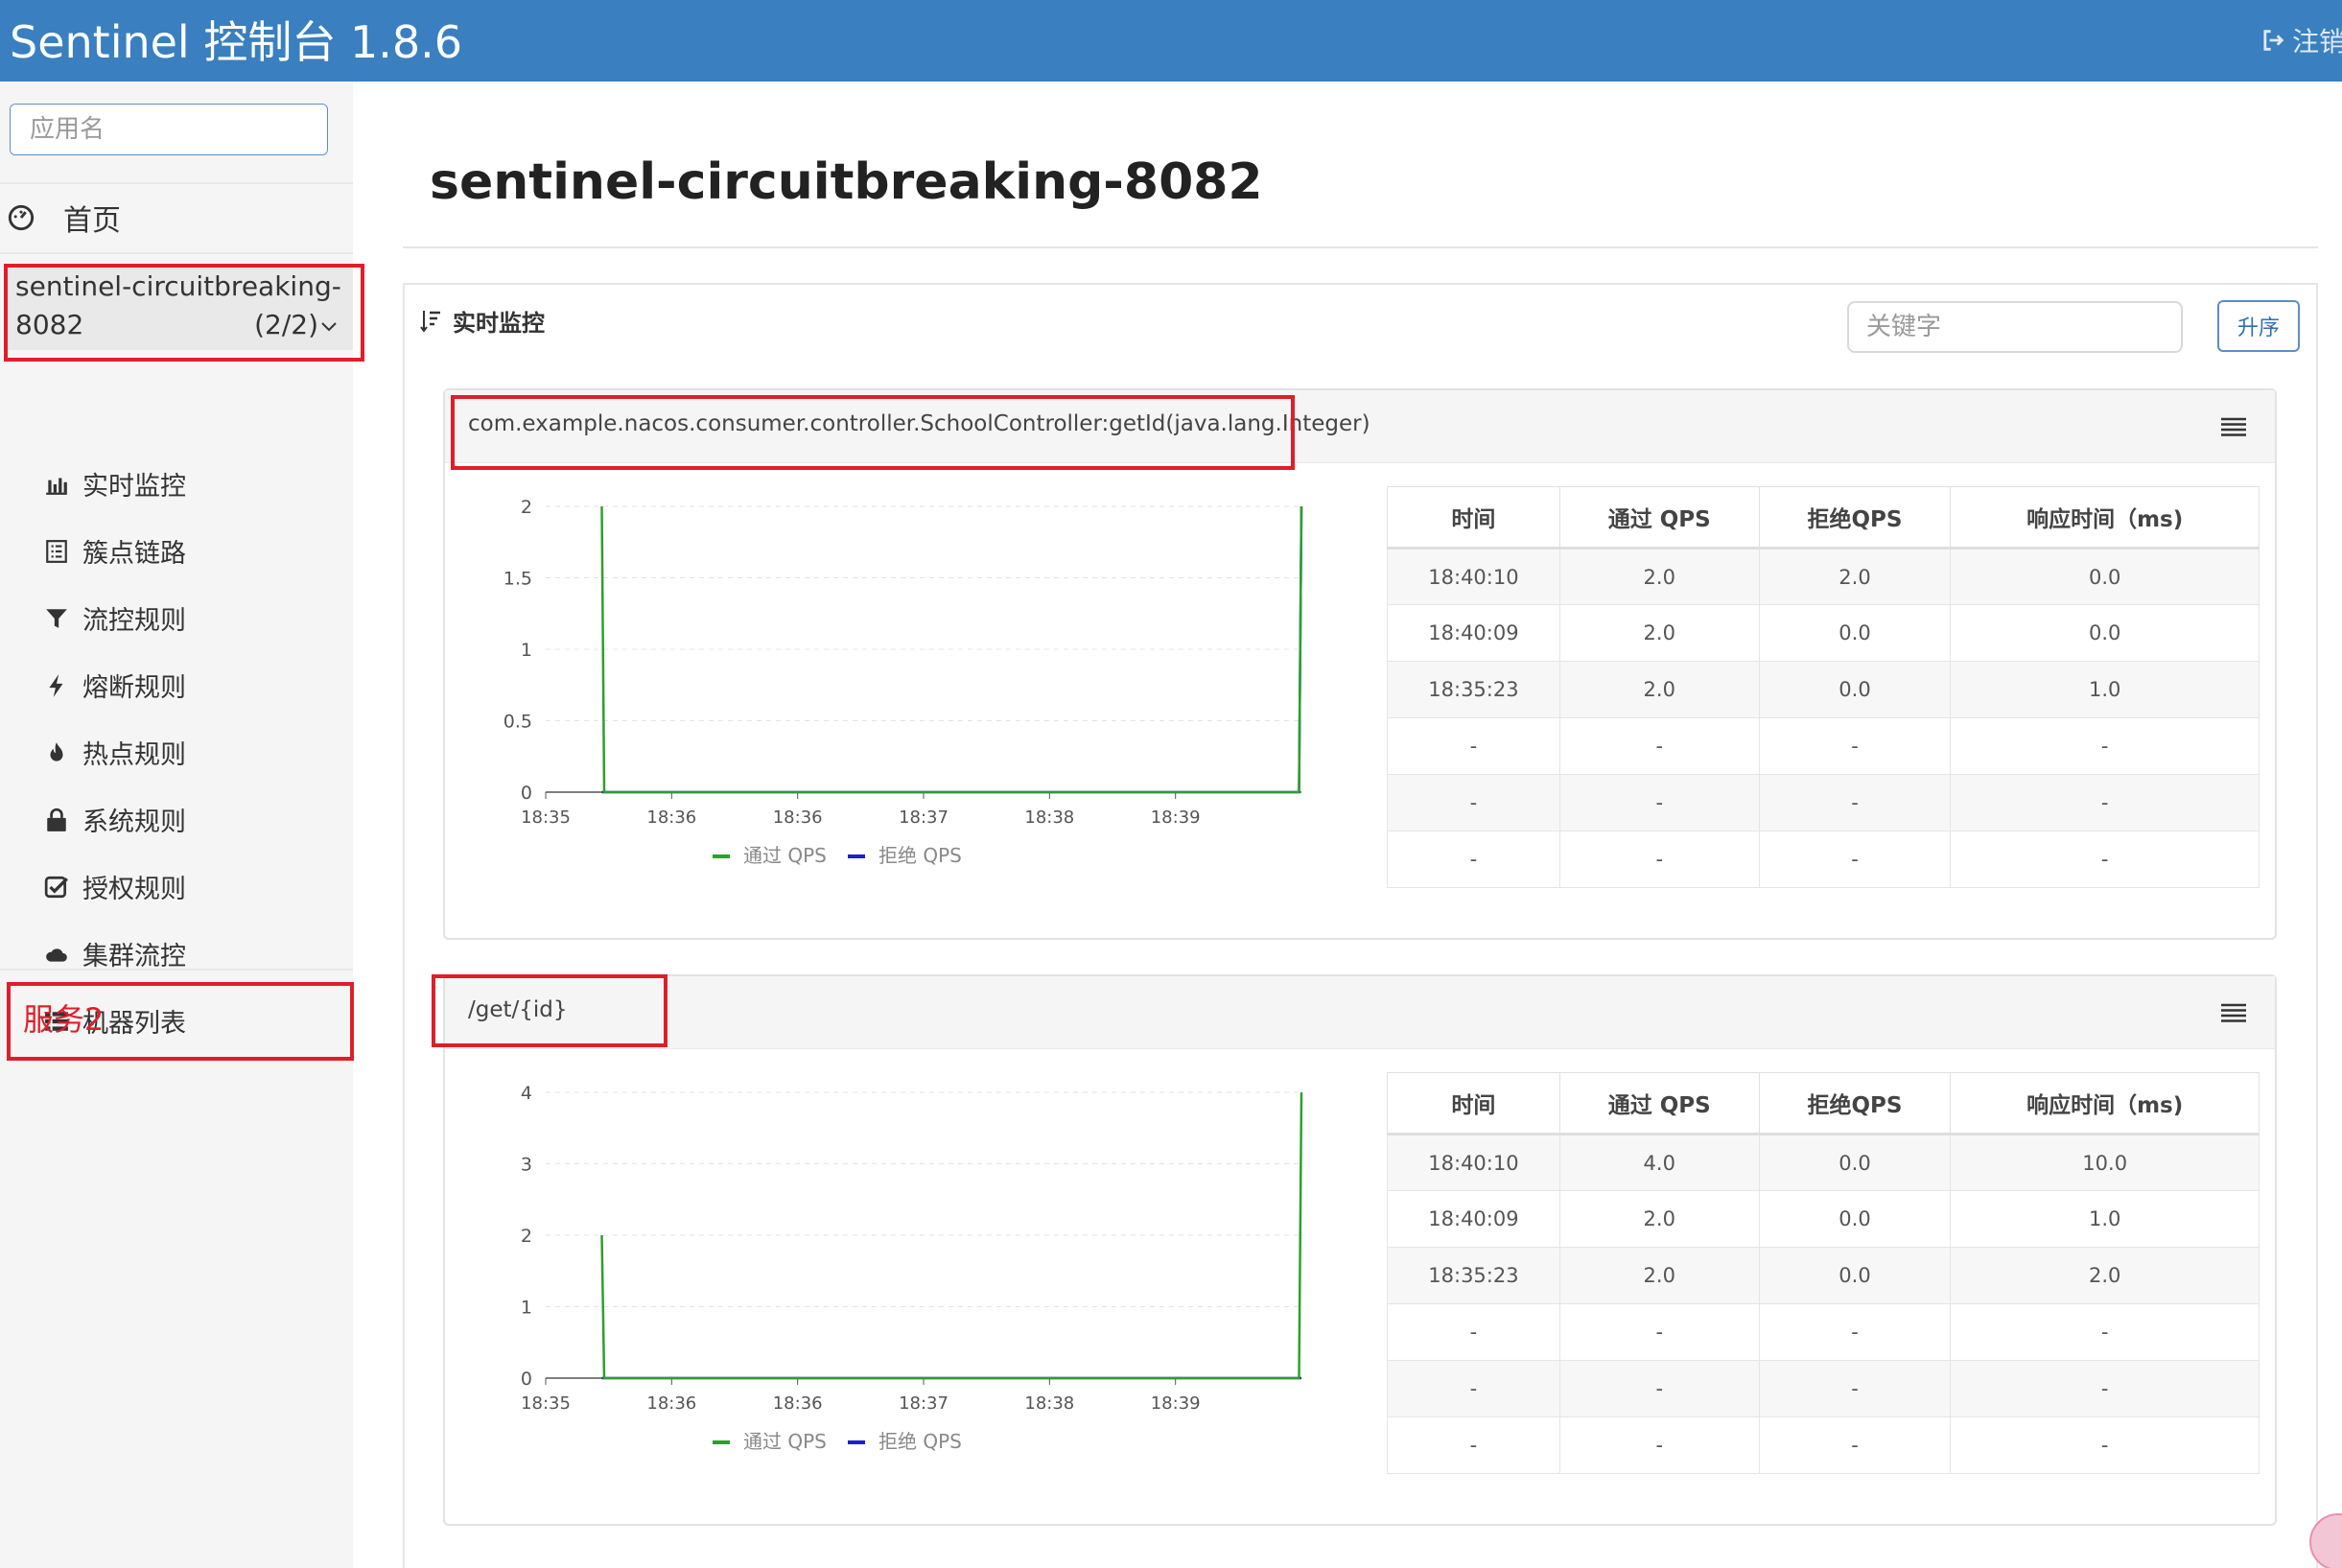 This screenshot has height=1568, width=2342. What do you see at coordinates (134, 956) in the screenshot?
I see `sidebar-item-label: 集群流控` at bounding box center [134, 956].